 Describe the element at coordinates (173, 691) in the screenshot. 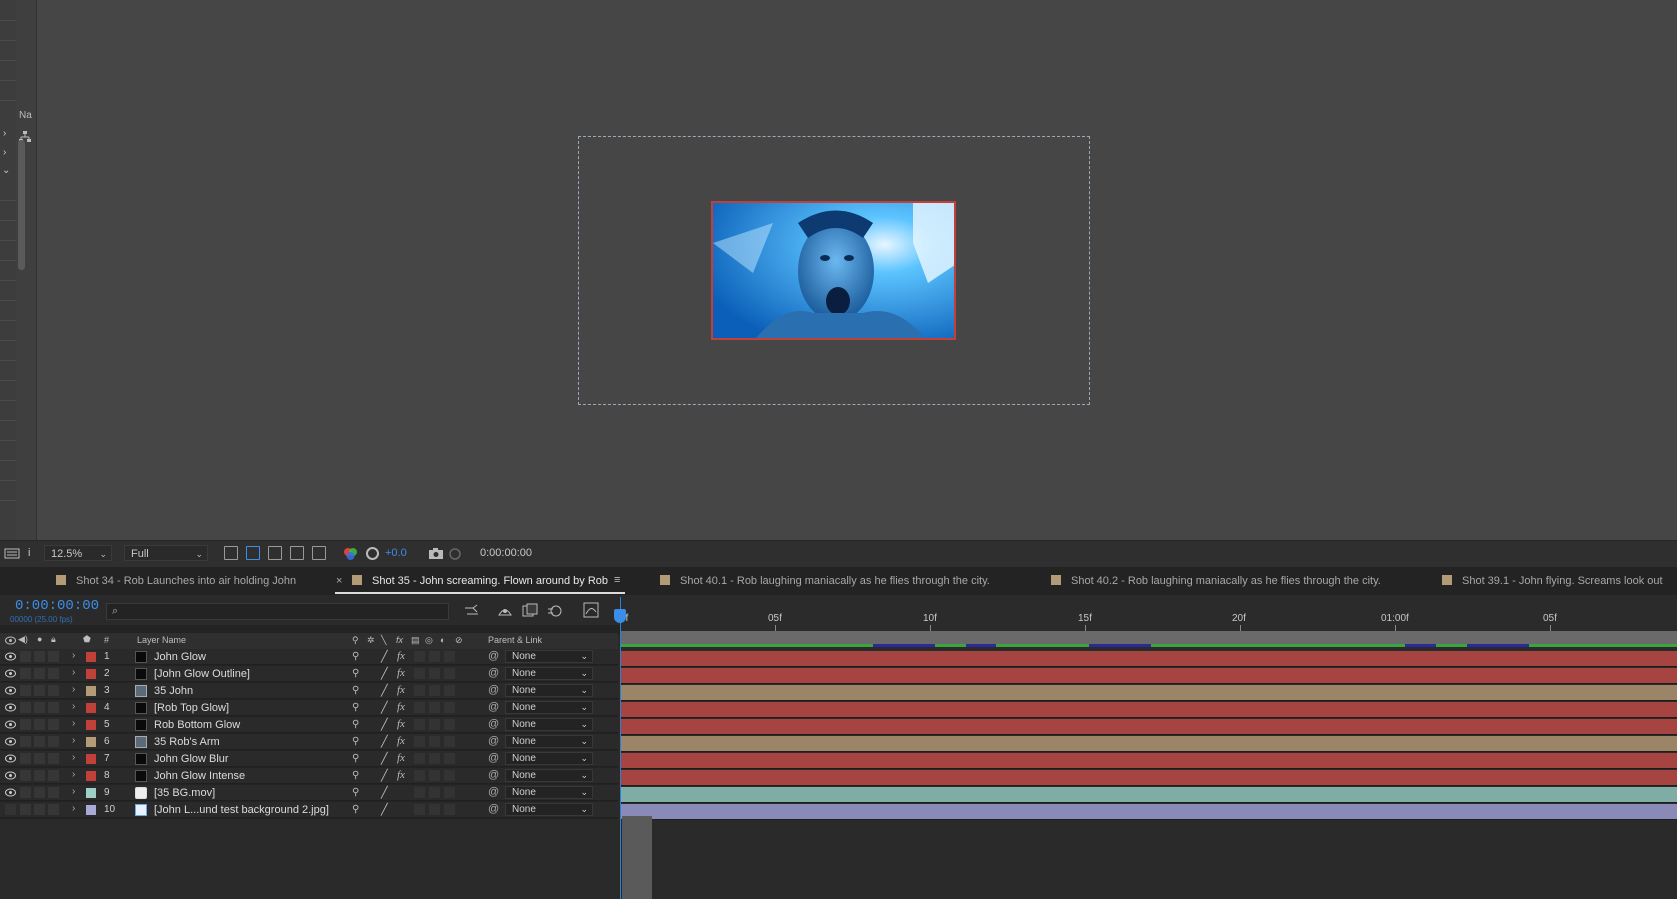

I see `layer-name: 35 John` at that location.